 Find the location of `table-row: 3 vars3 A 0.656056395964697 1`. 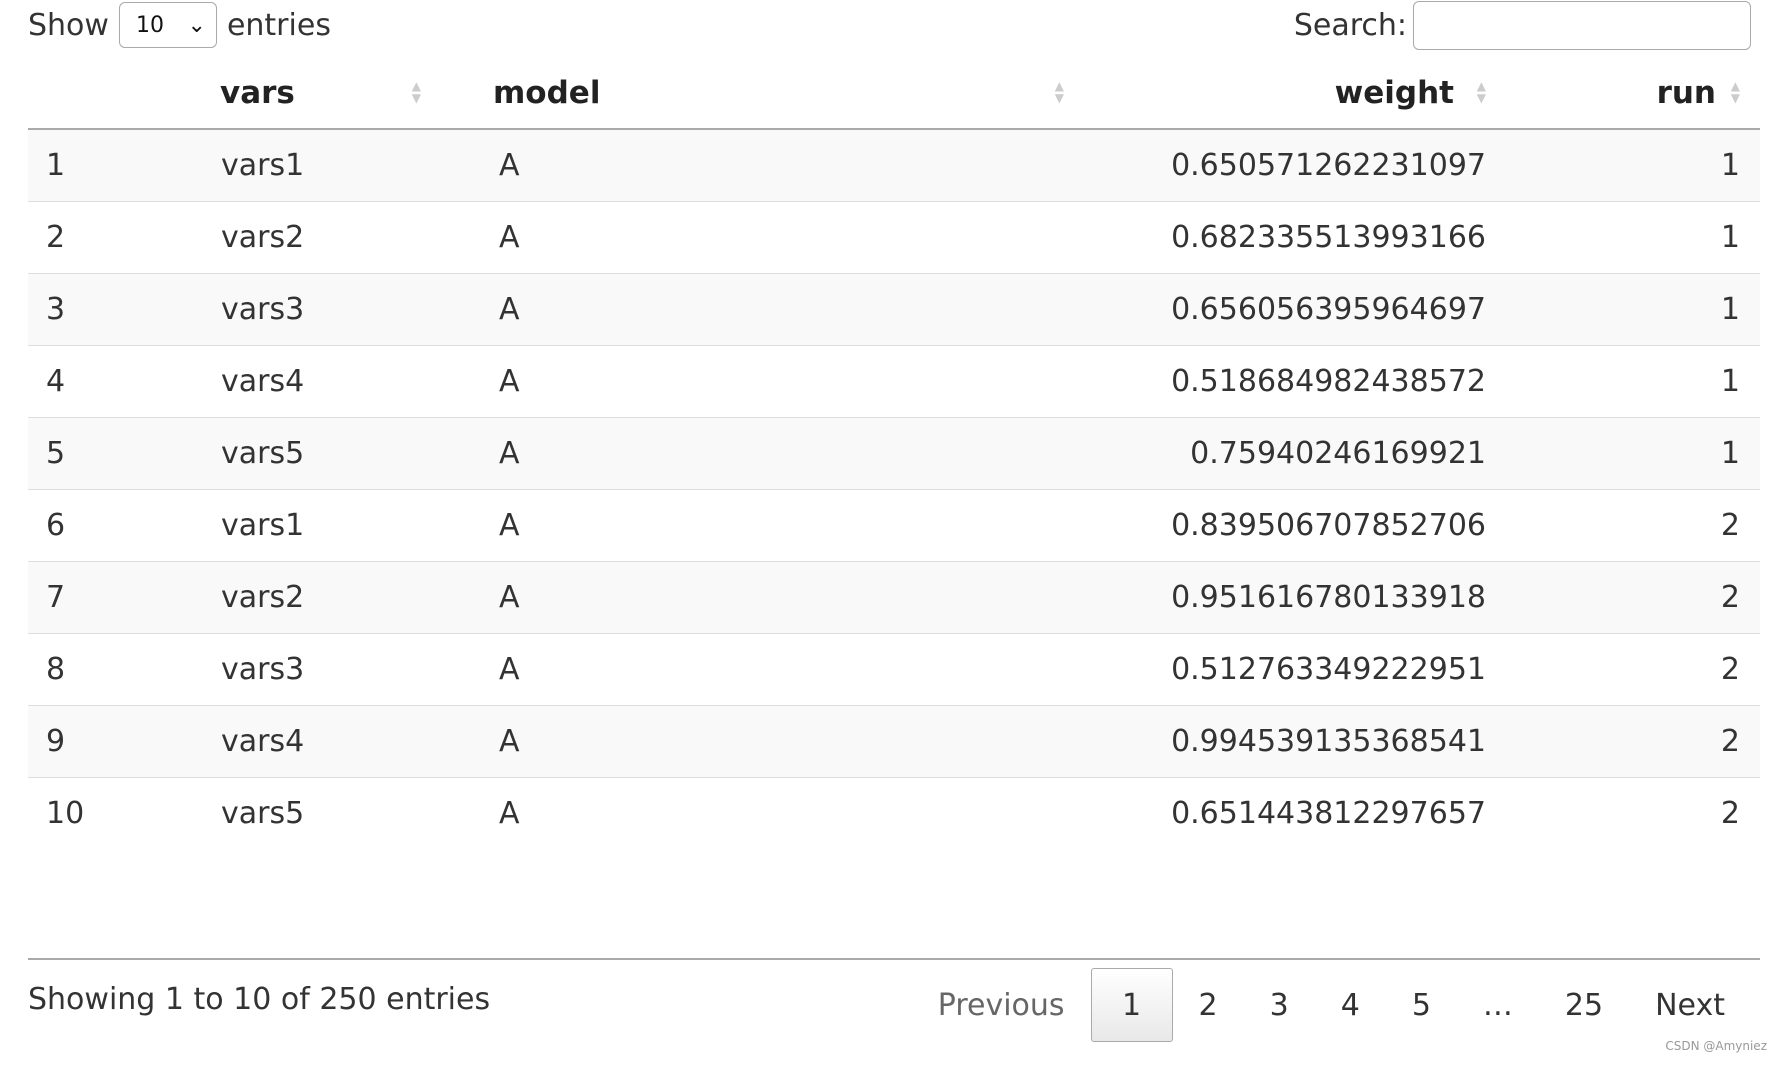

table-row: 3 vars3 A 0.656056395964697 1 is located at coordinates (894, 309).